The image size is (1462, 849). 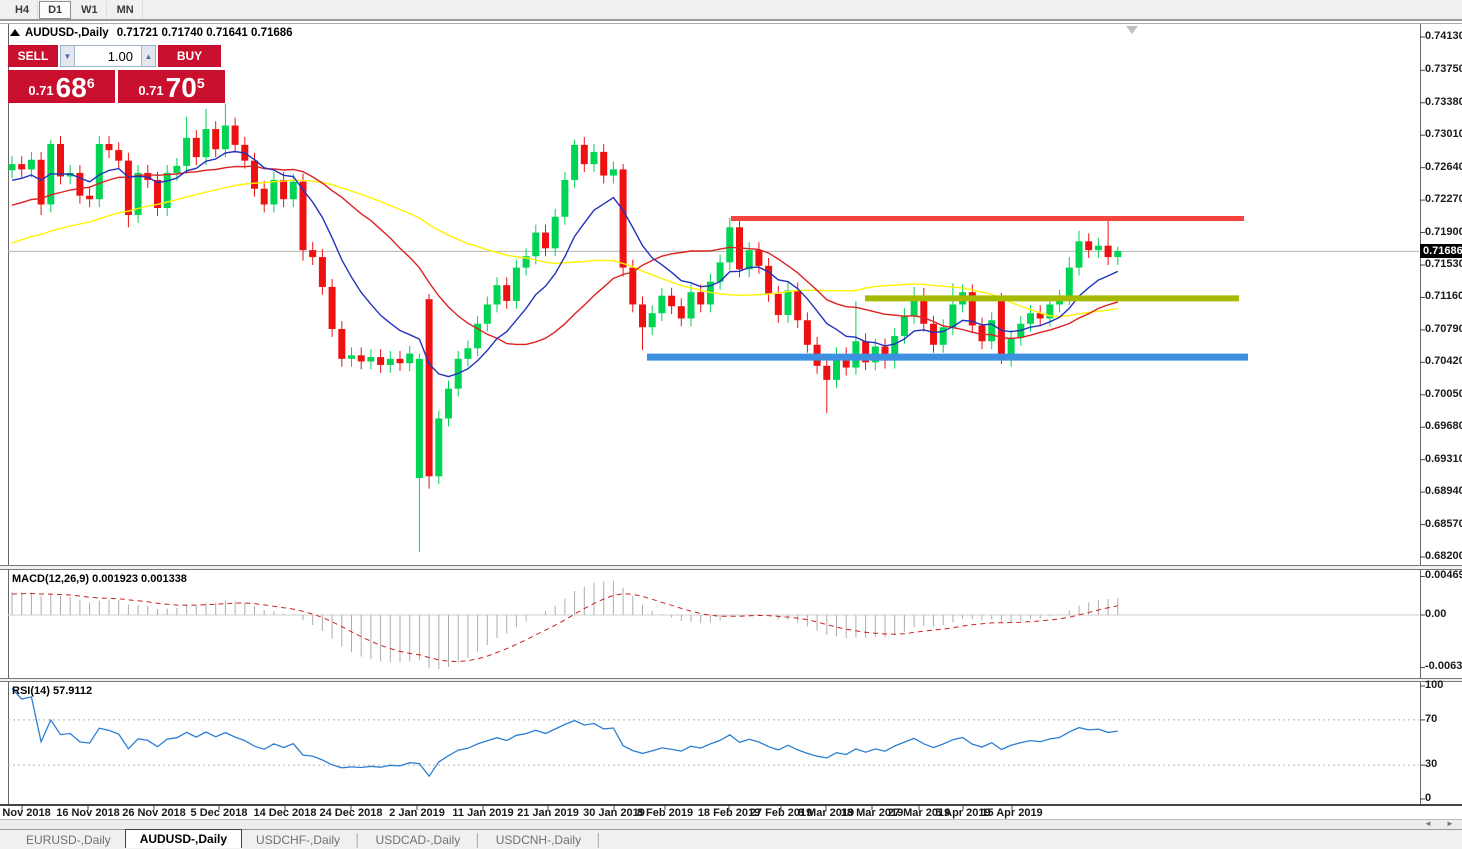 What do you see at coordinates (713, 625) in the screenshot?
I see `macd-pane` at bounding box center [713, 625].